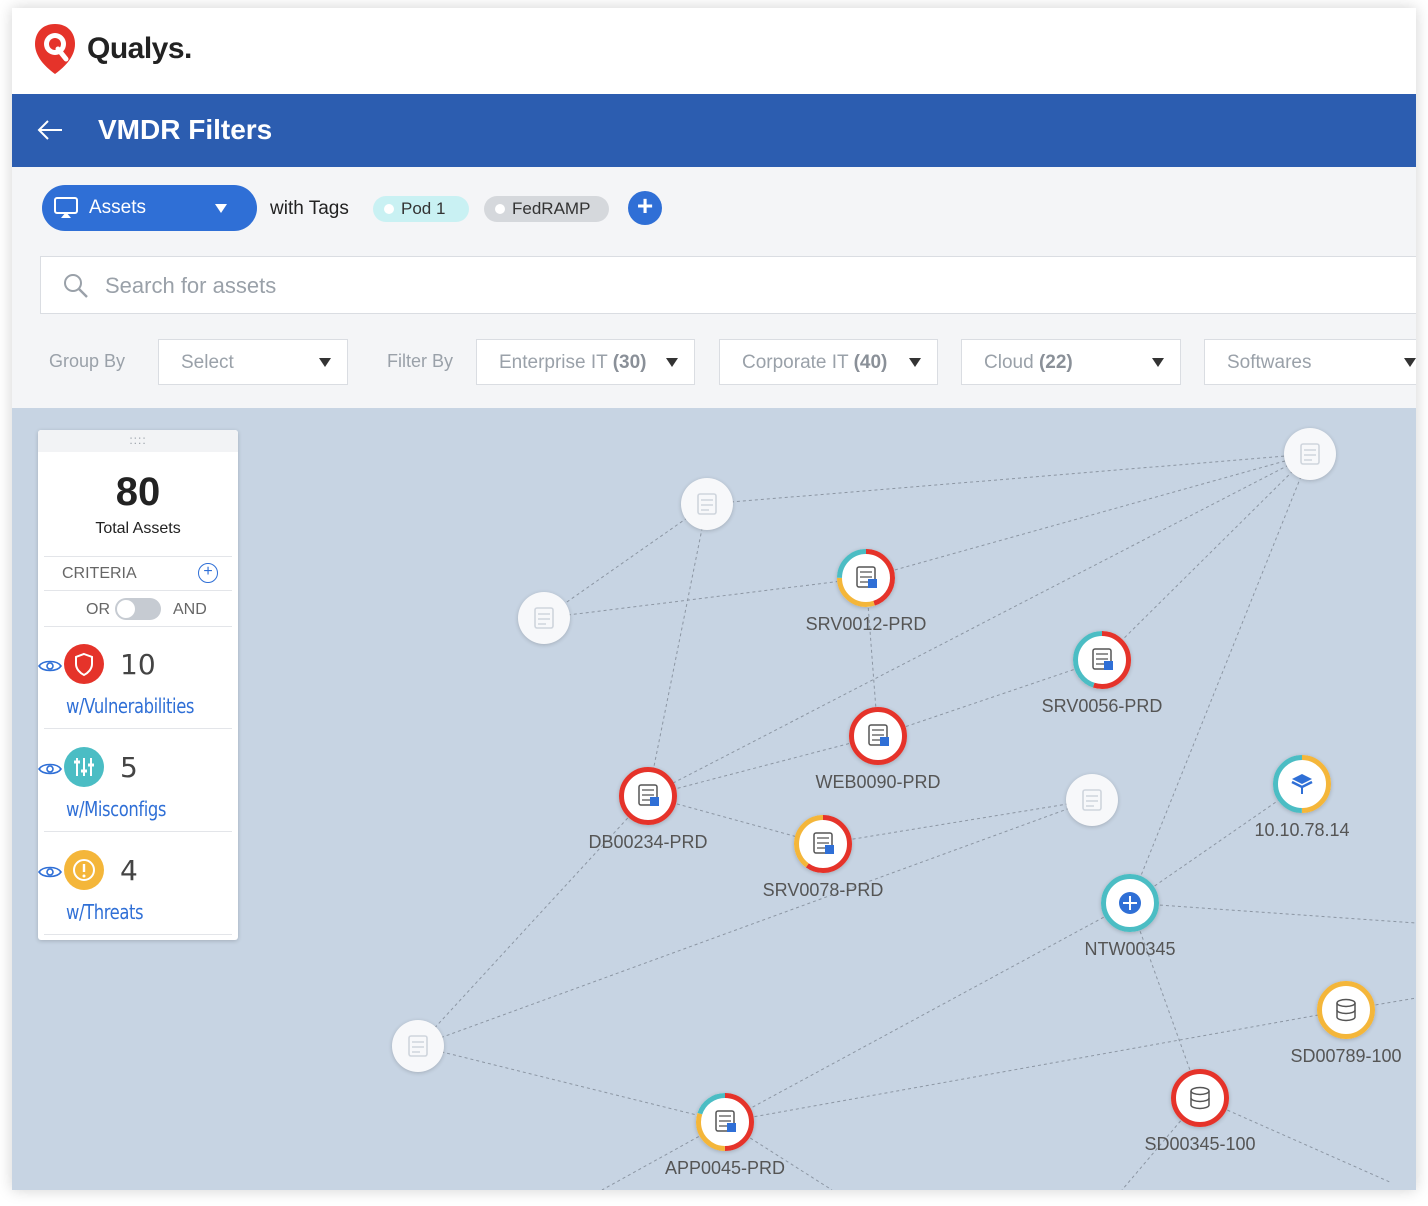 Image resolution: width=1428 pixels, height=1206 pixels. I want to click on vulnerability-shield-icon, so click(84, 664).